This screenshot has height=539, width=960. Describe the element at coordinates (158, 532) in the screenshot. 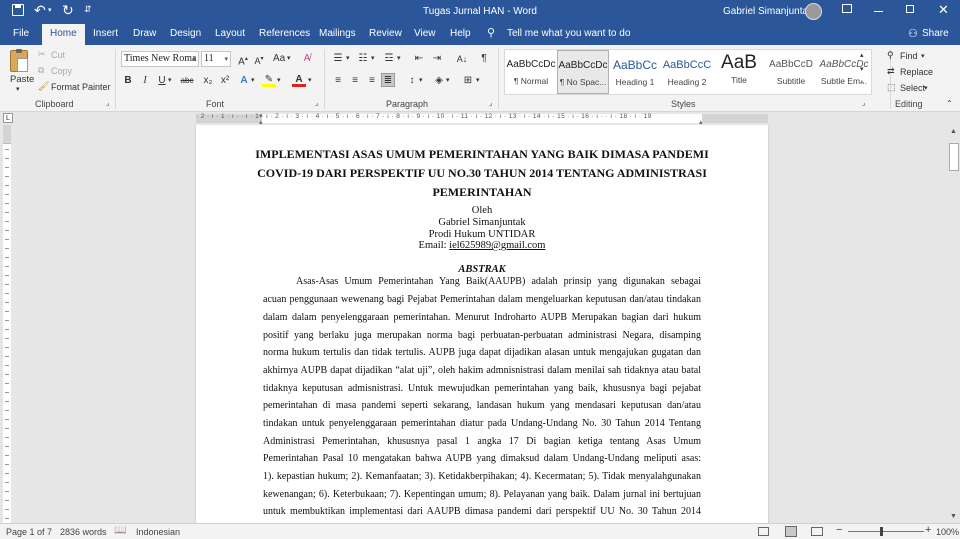

I see `language: Indonesian` at that location.